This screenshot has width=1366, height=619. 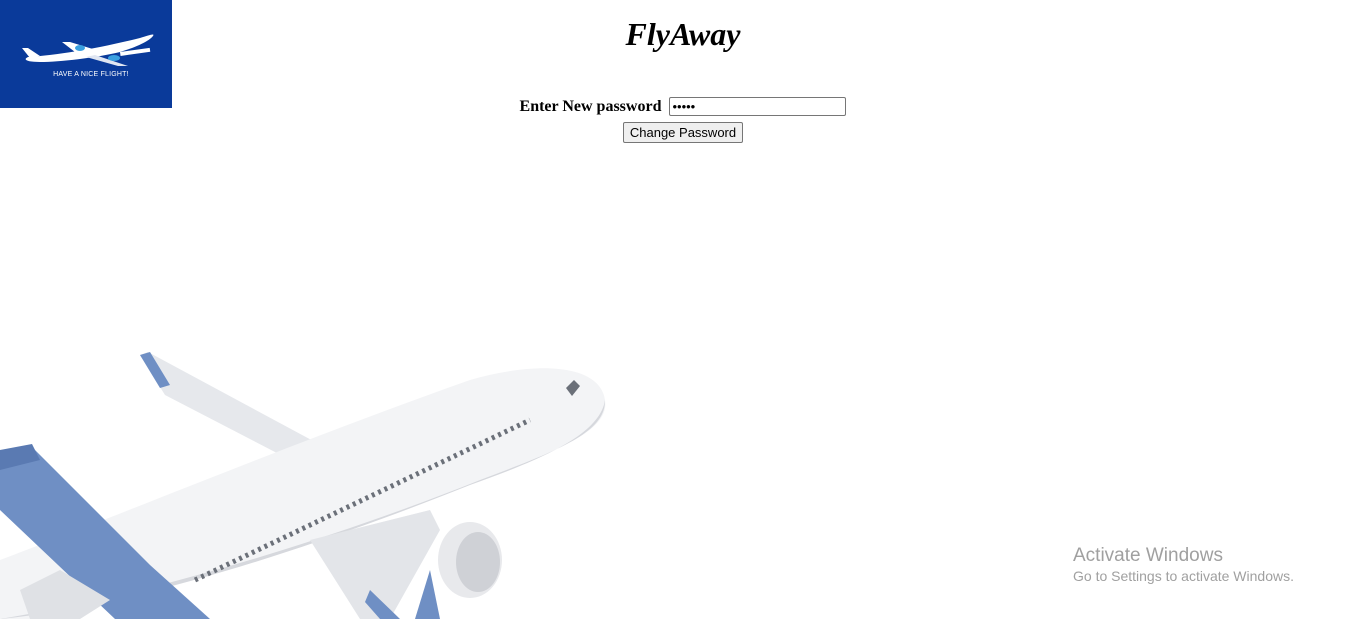 What do you see at coordinates (1148, 555) in the screenshot?
I see `watermark-title: Activate Windows` at bounding box center [1148, 555].